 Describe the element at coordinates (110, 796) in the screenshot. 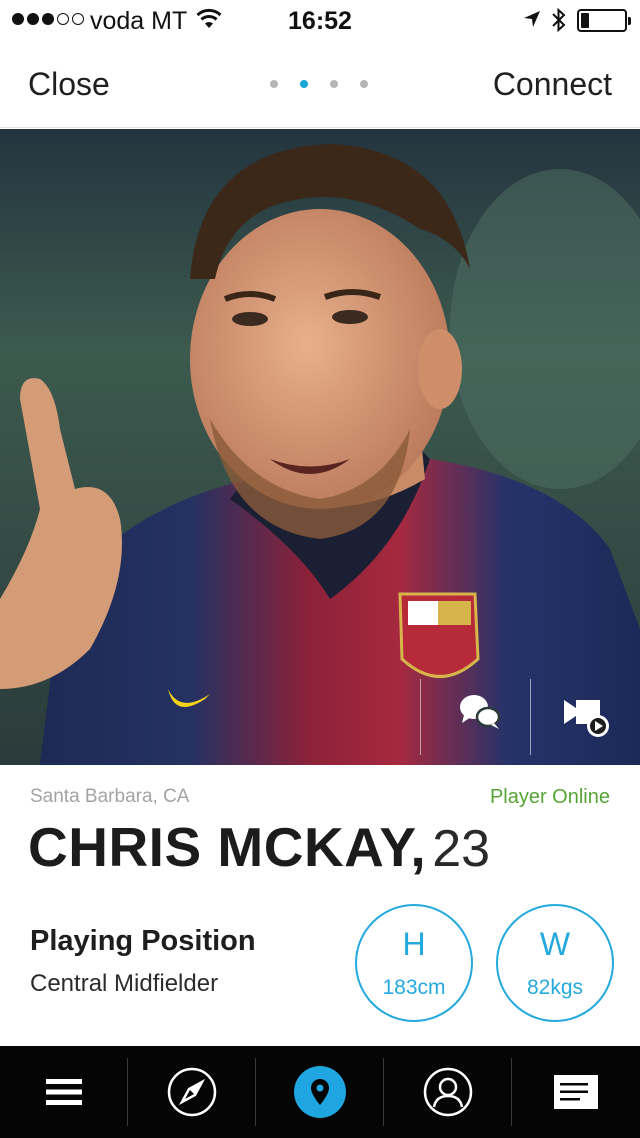

I see `player-location: Santa Barbara, CA` at that location.